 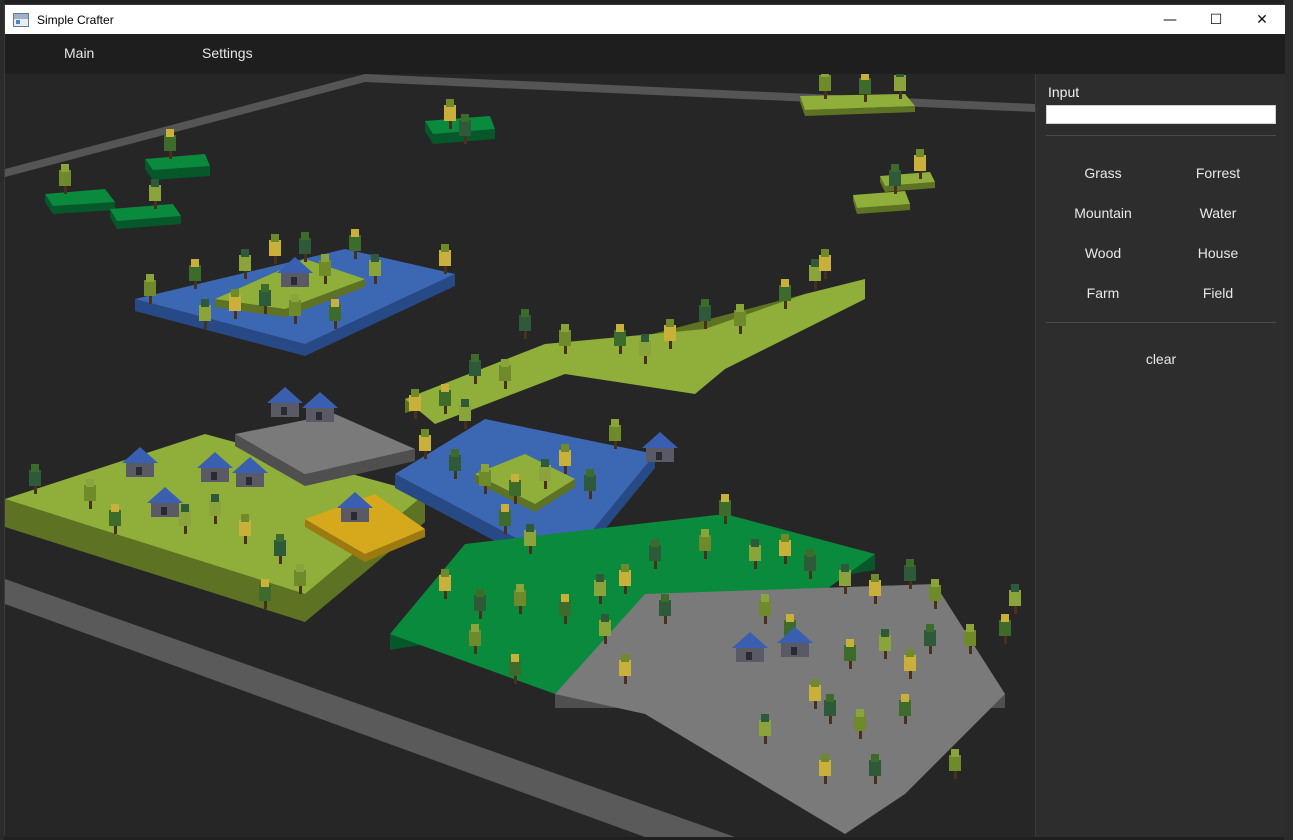 I want to click on menu-bar: Main Settings, so click(x=645, y=54).